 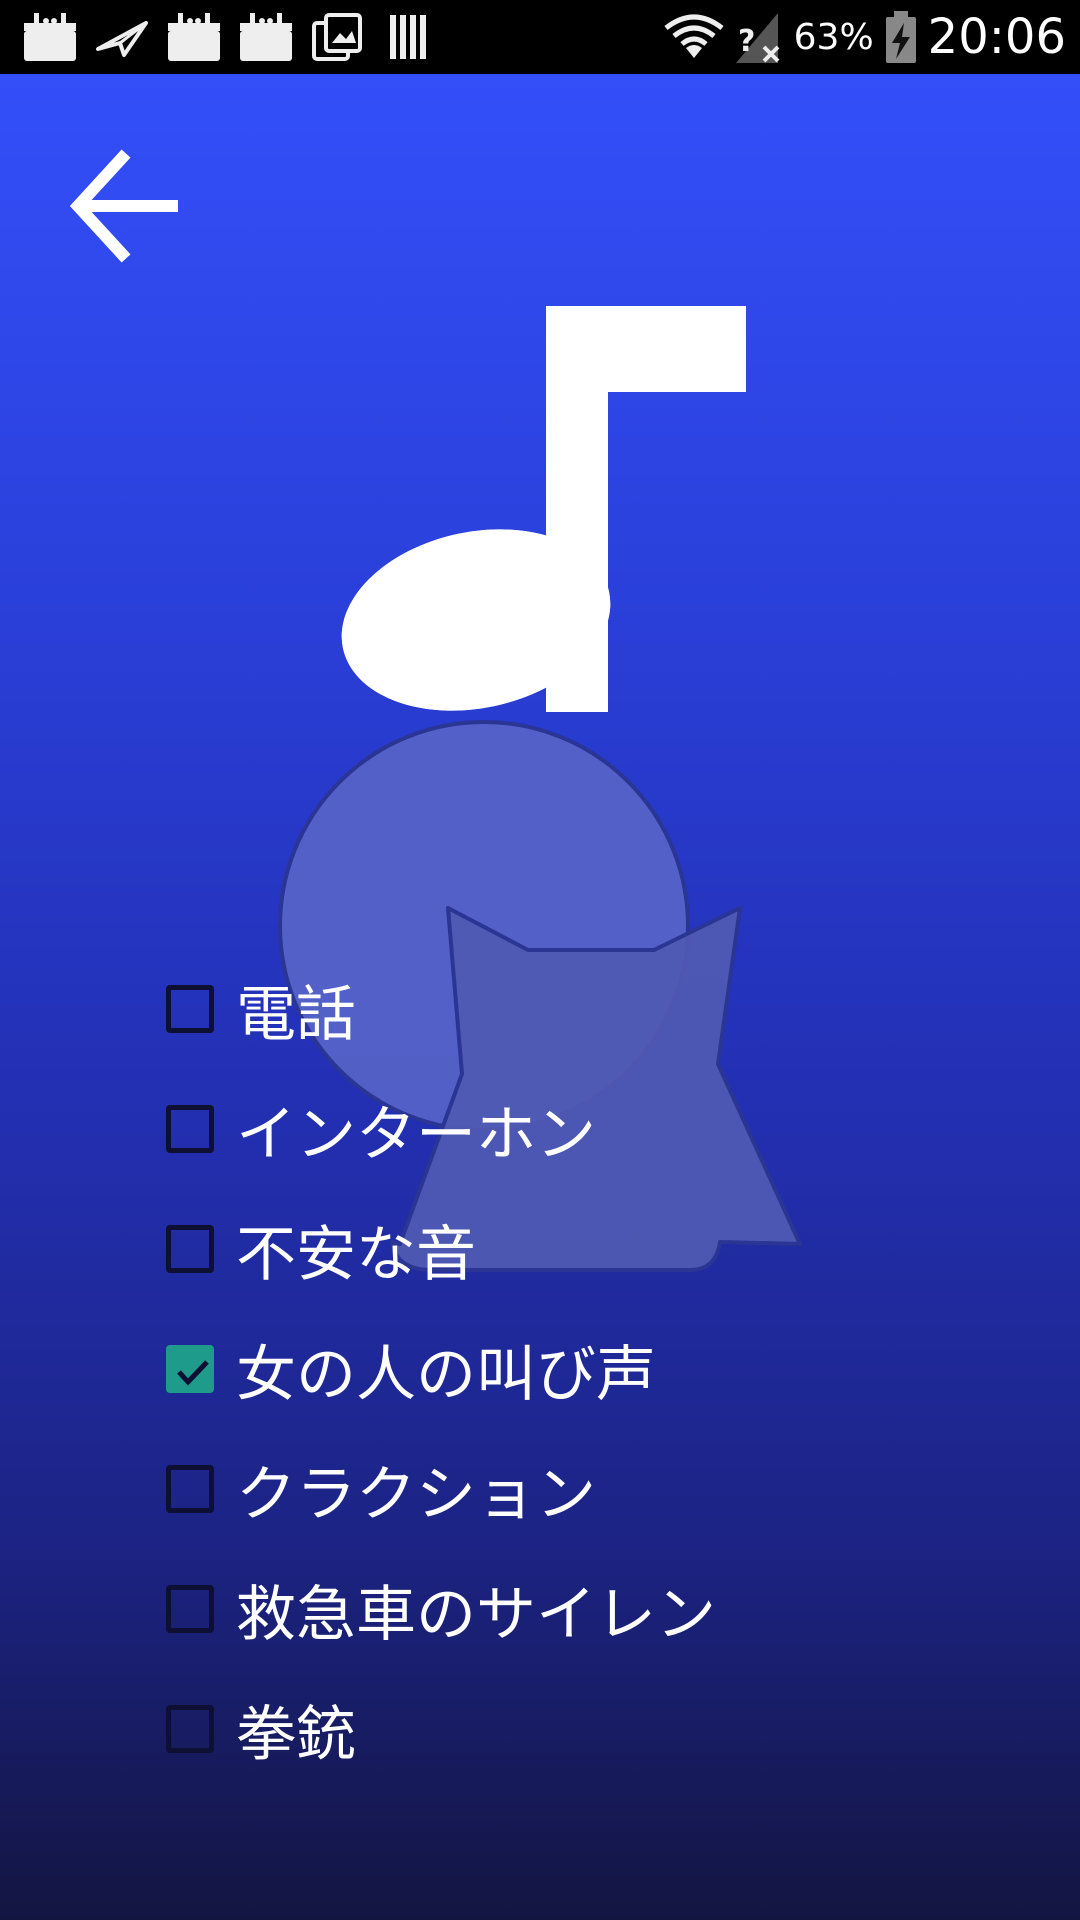 I want to click on photo-share-icon, so click(x=337, y=37).